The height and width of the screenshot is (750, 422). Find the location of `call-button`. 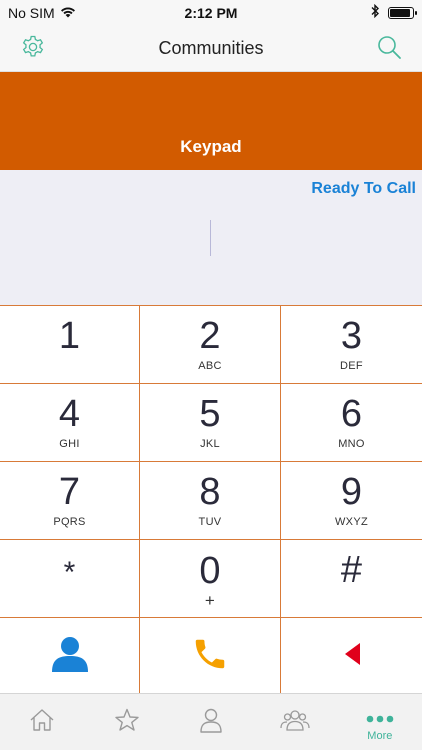

call-button is located at coordinates (210, 656).